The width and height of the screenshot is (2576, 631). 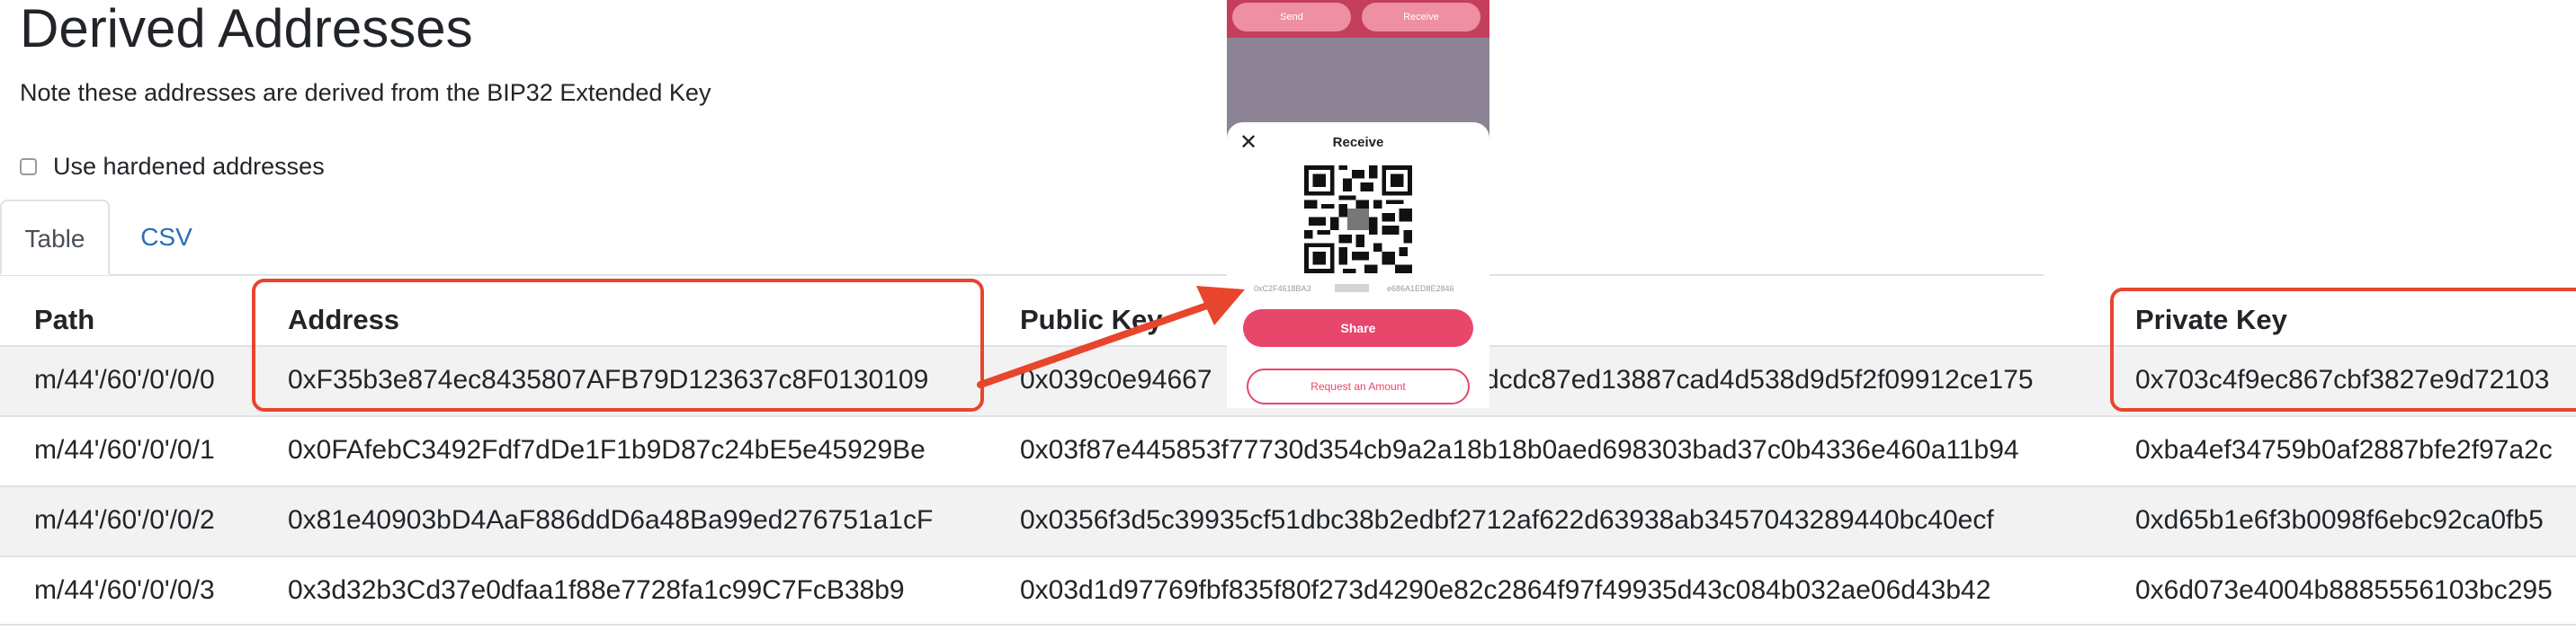 What do you see at coordinates (2344, 450) in the screenshot?
I see `private-key-cell: 0xba4ef34759b0af2887bfe2f97a2c` at bounding box center [2344, 450].